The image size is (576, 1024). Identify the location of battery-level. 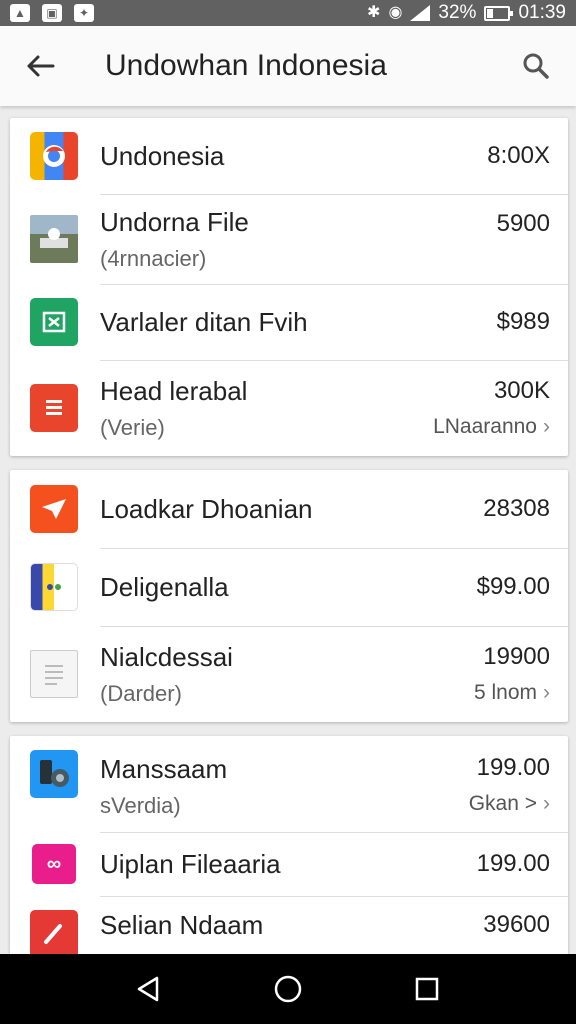
(490, 13).